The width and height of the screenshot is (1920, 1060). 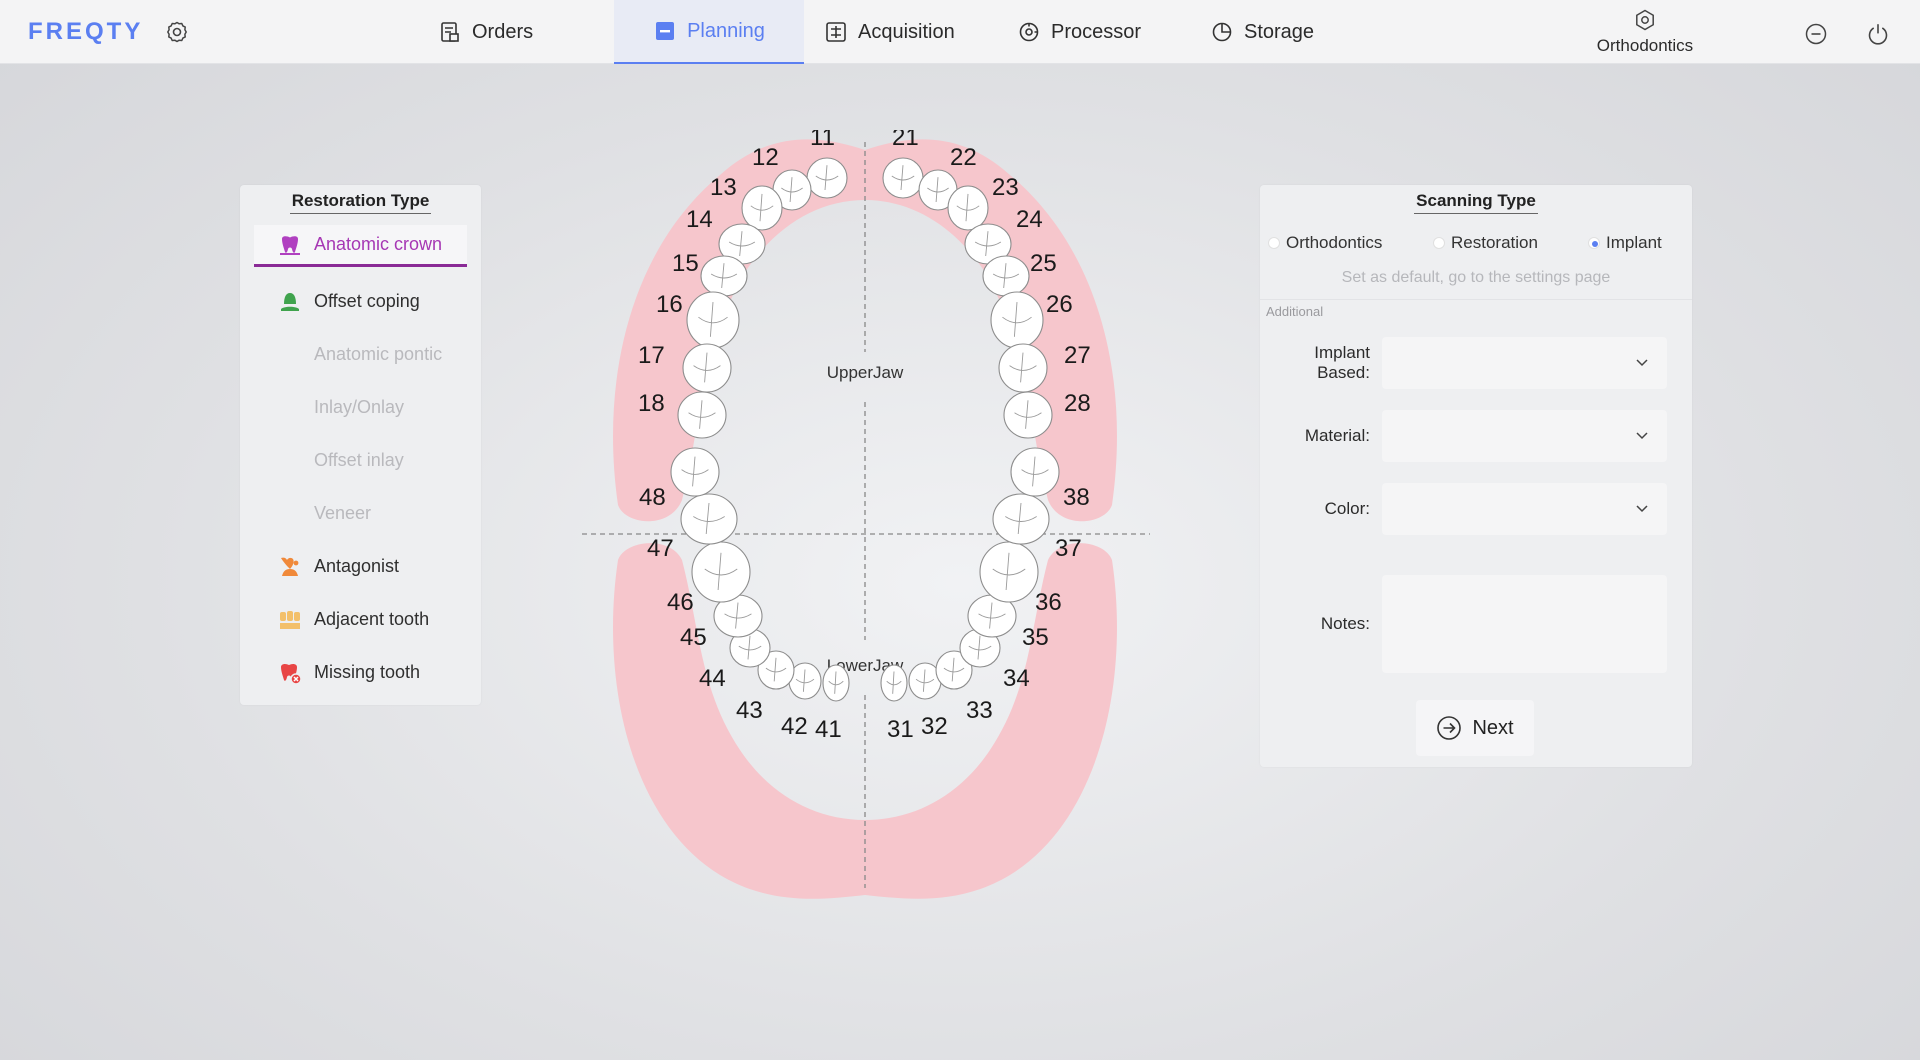 What do you see at coordinates (979, 710) in the screenshot?
I see `tooth-number-label: 33` at bounding box center [979, 710].